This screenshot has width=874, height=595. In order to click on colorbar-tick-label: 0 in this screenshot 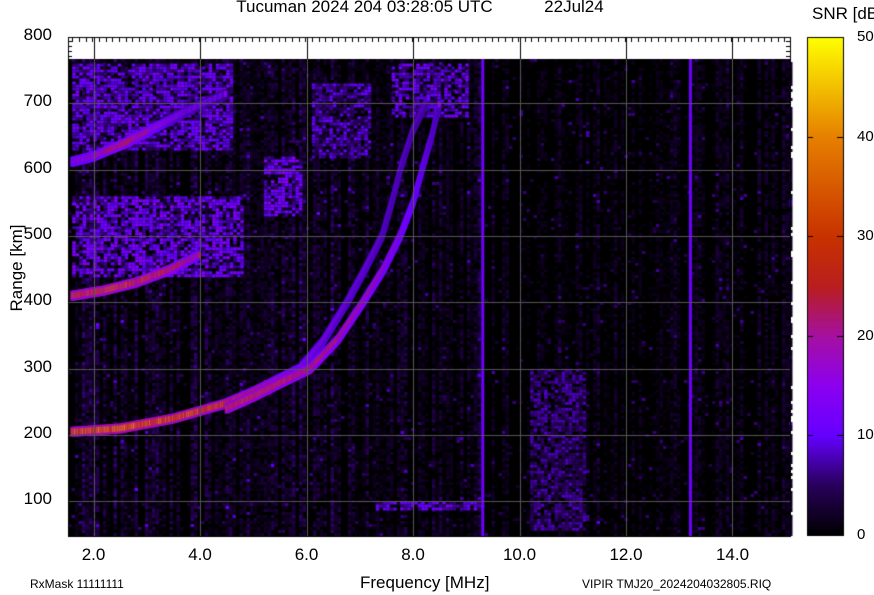, I will do `click(861, 534)`.